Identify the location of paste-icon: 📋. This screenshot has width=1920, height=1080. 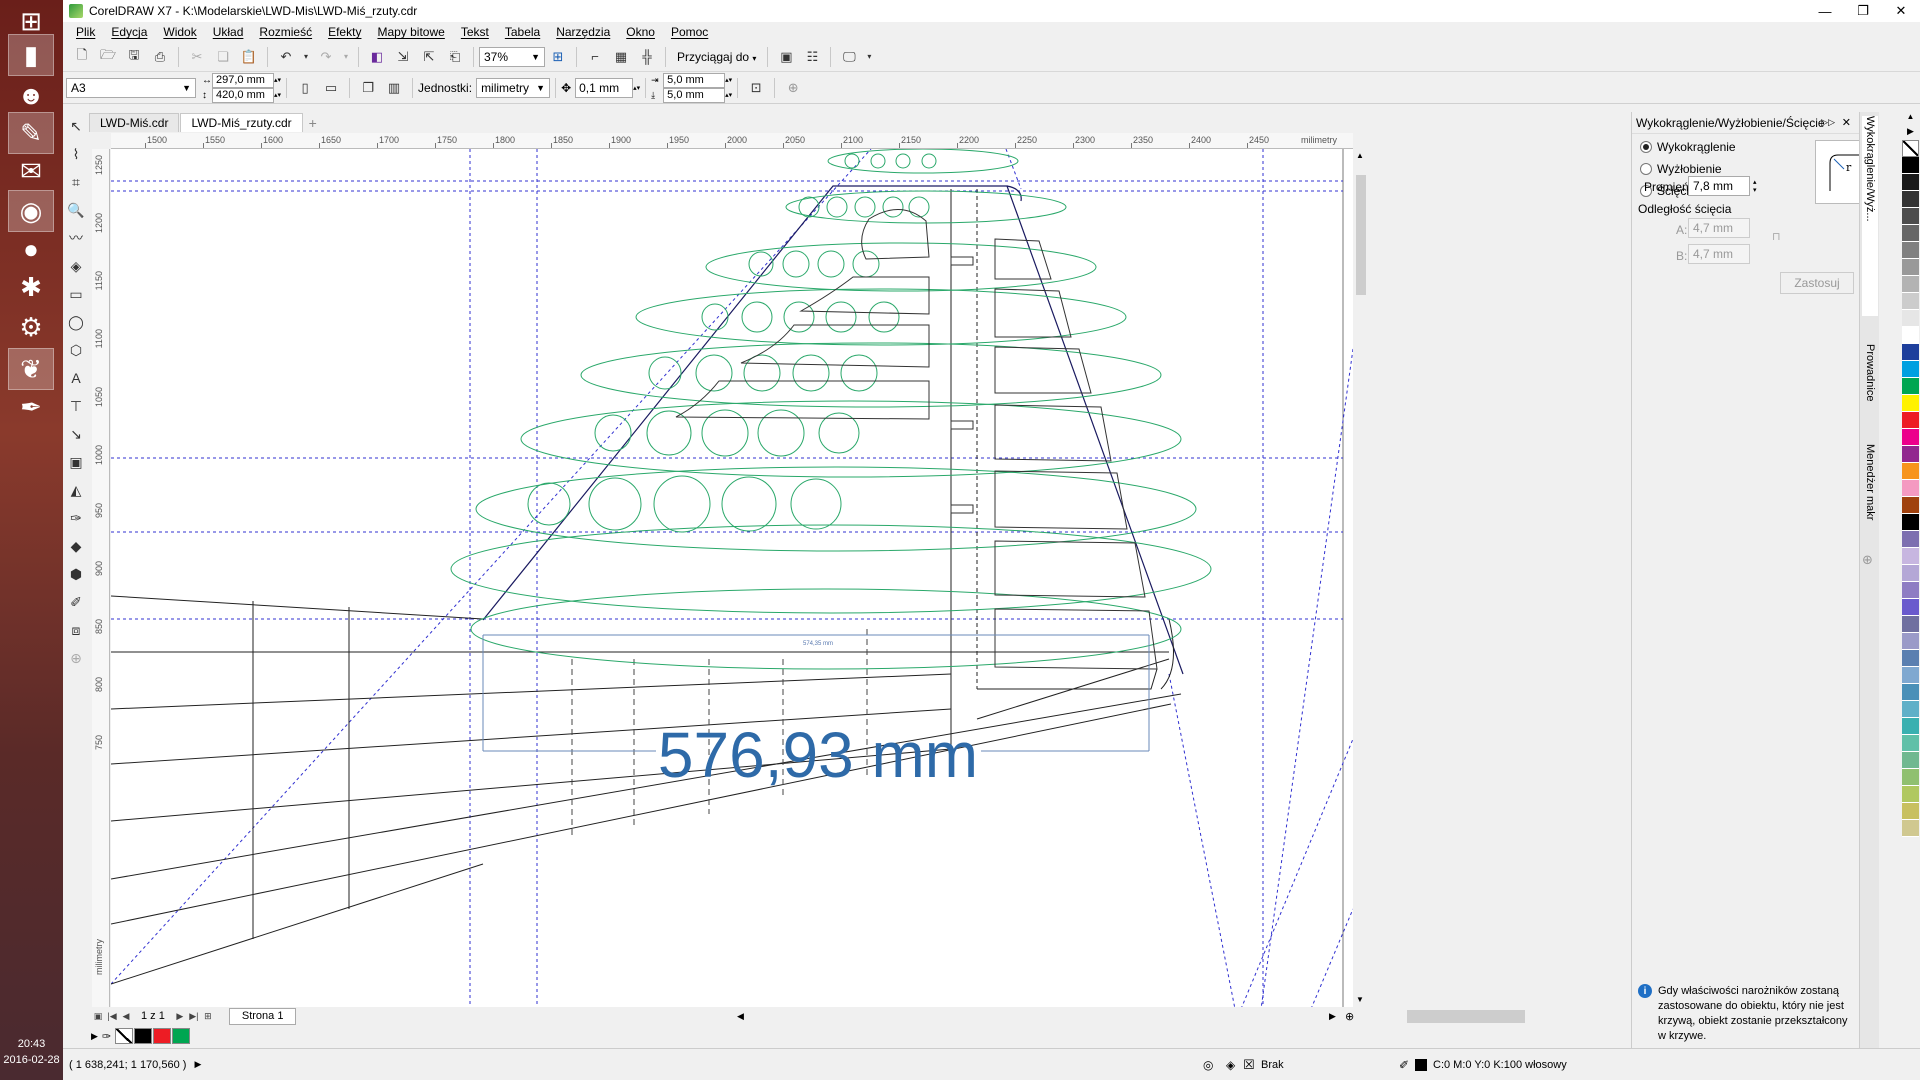
(249, 57).